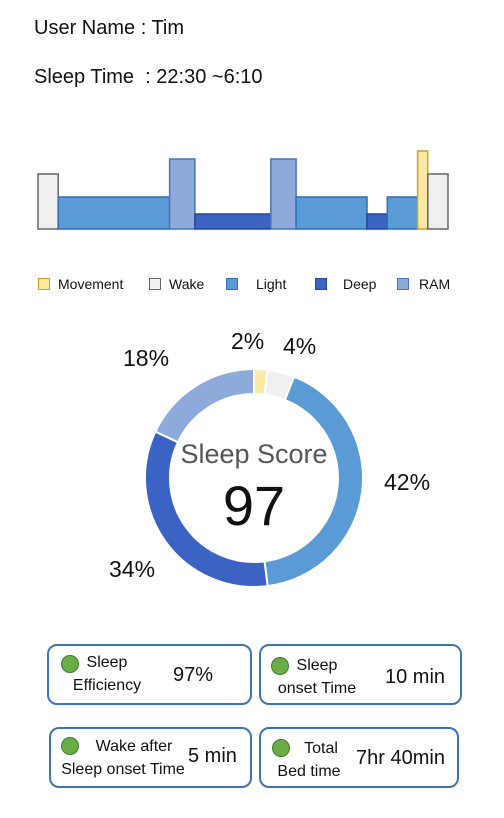 The height and width of the screenshot is (818, 504). What do you see at coordinates (317, 677) in the screenshot?
I see `metric-label-sleep-onset-time: Sleep onset Time` at bounding box center [317, 677].